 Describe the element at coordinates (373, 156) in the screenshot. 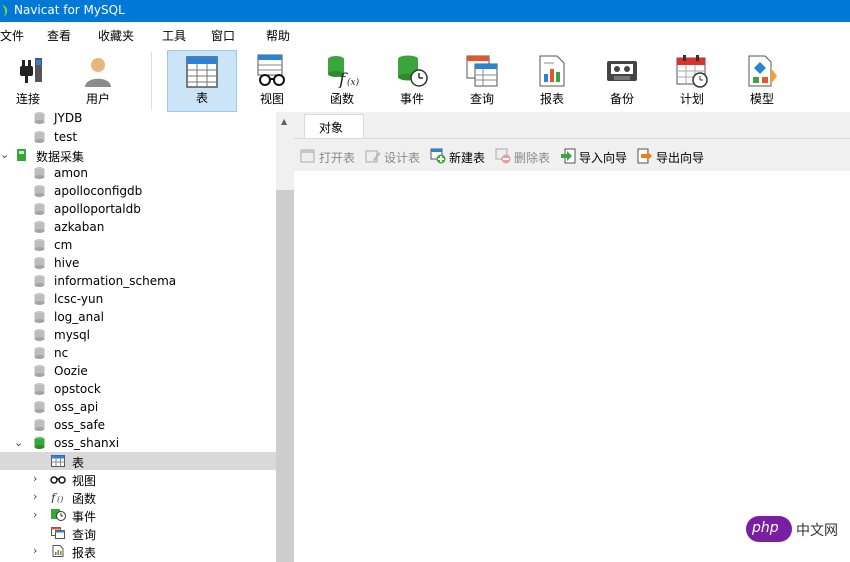

I see `design-table-icon` at that location.